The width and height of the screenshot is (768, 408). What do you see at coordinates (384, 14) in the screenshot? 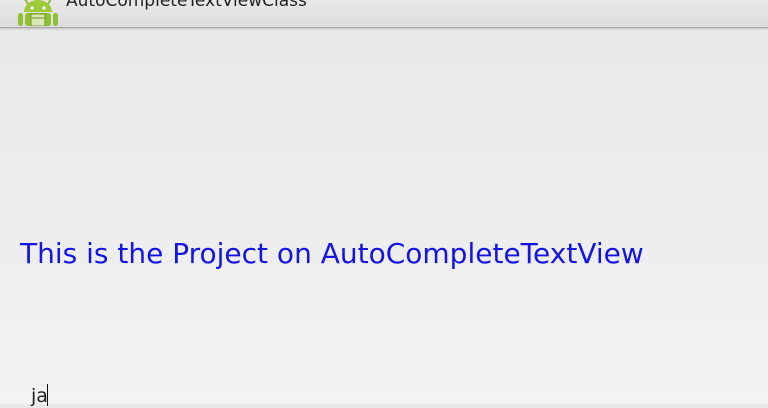
I see `action-bar: AutoCompleteTextViewClass` at bounding box center [384, 14].